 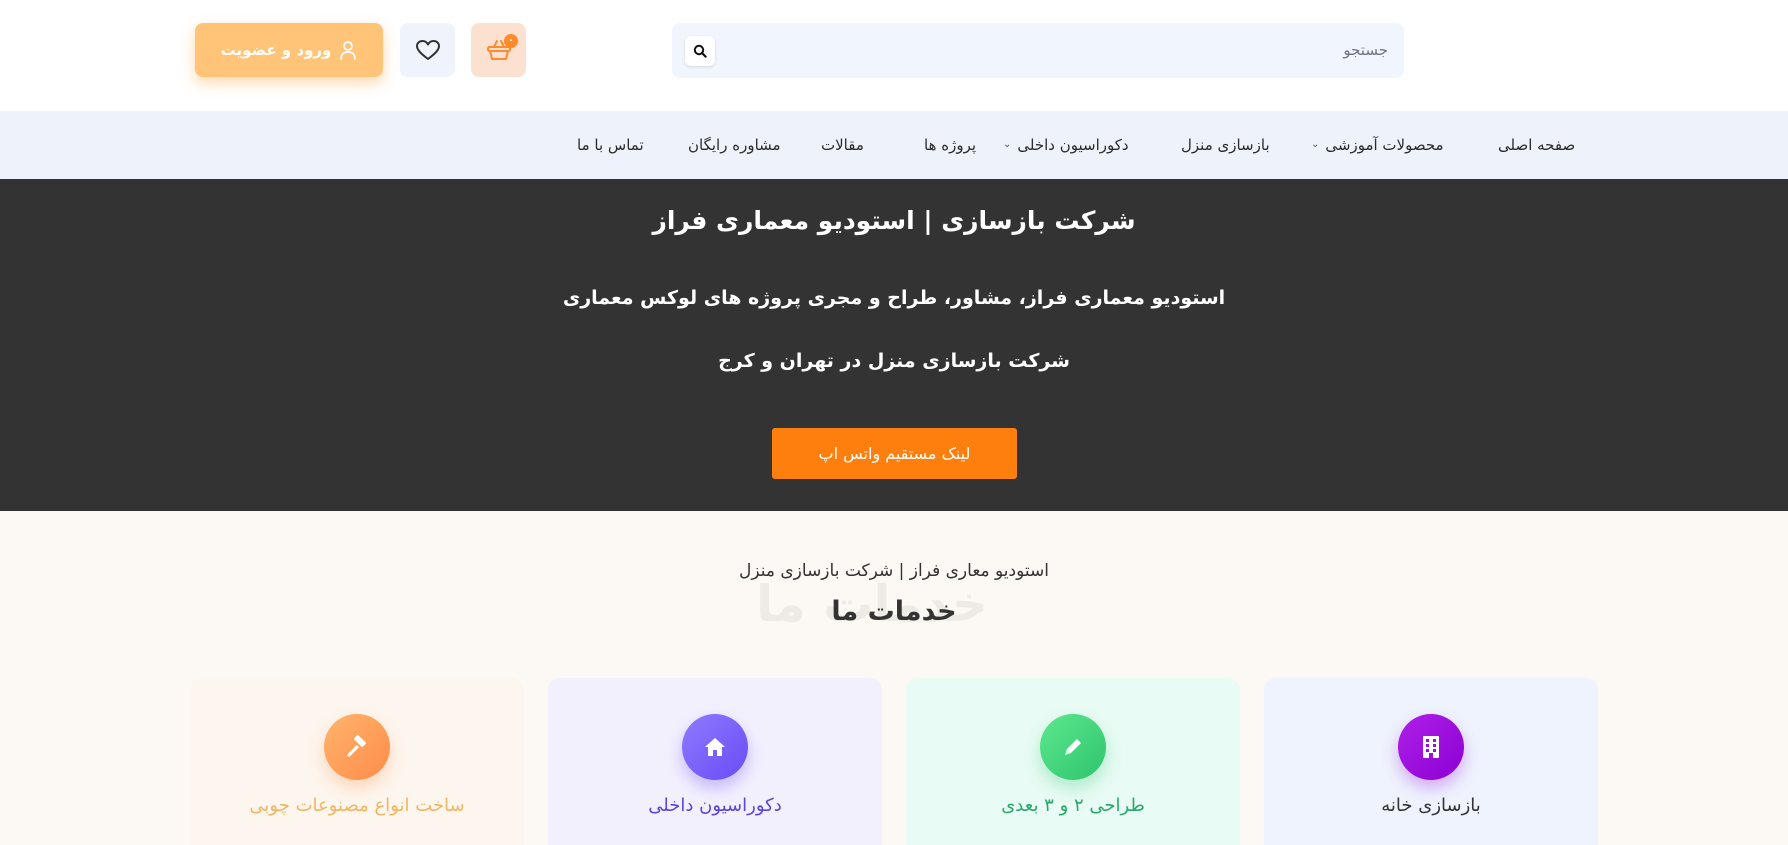 I want to click on search-bar: جستجو, so click(x=1038, y=50).